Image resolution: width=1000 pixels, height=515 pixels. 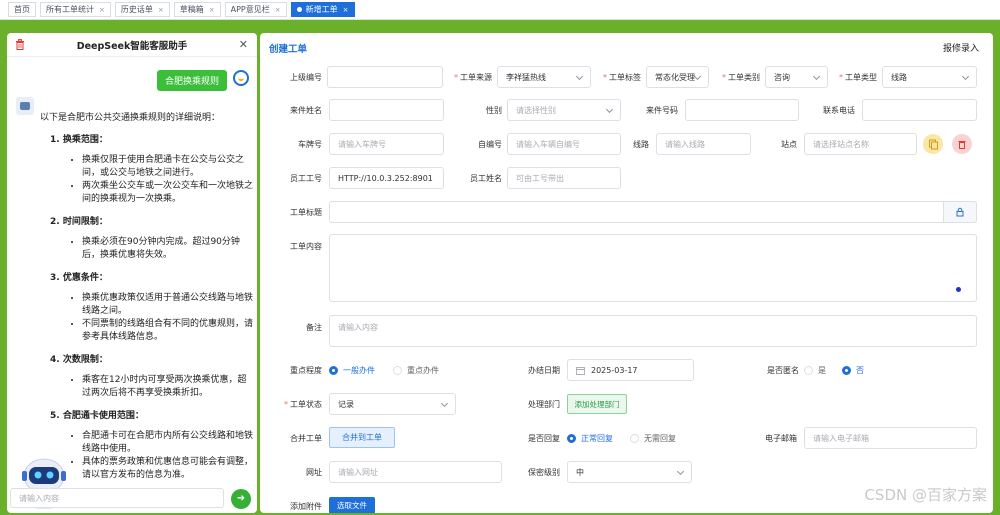 I want to click on calendar-icon, so click(x=580, y=370).